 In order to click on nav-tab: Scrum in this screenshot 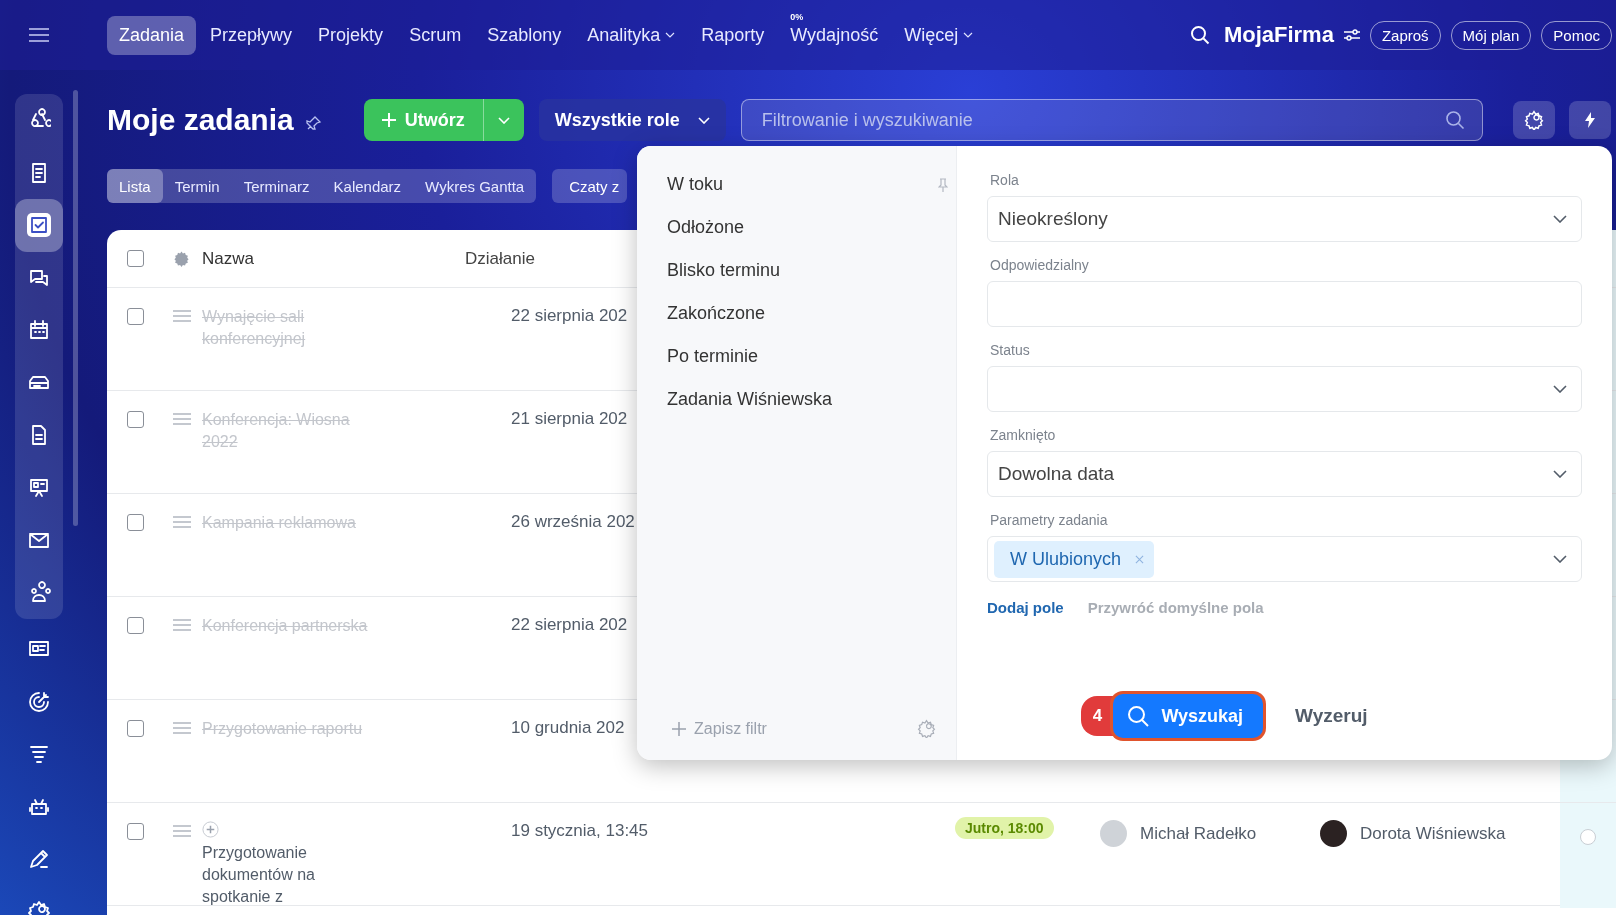, I will do `click(435, 35)`.